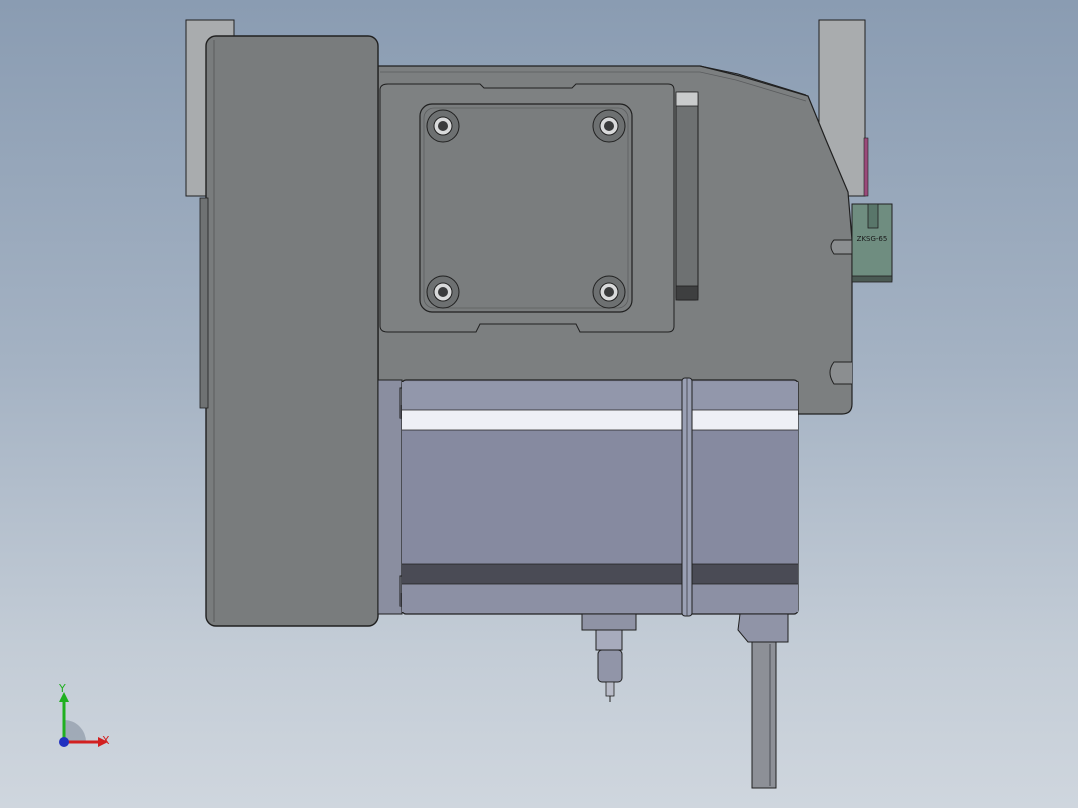 The width and height of the screenshot is (1078, 808). Describe the element at coordinates (204, 303) in the screenshot. I see `left-cover-side` at that location.